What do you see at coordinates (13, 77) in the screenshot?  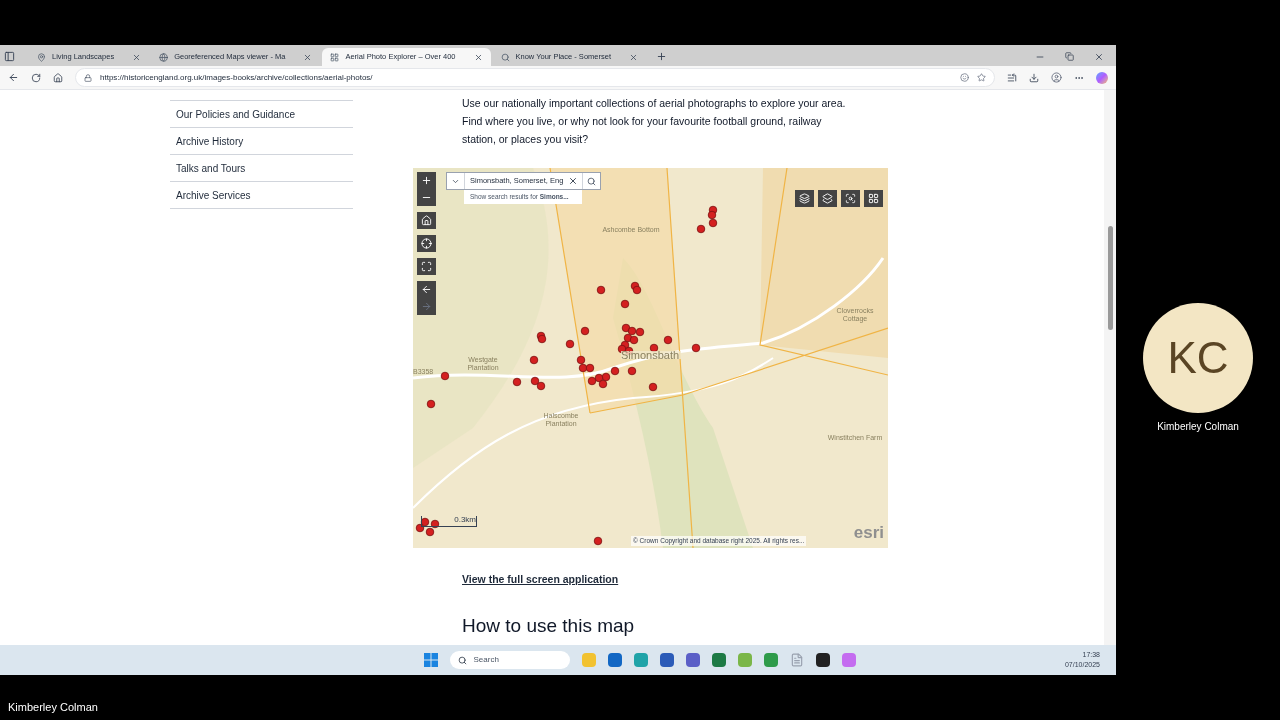 I see `back-icon` at bounding box center [13, 77].